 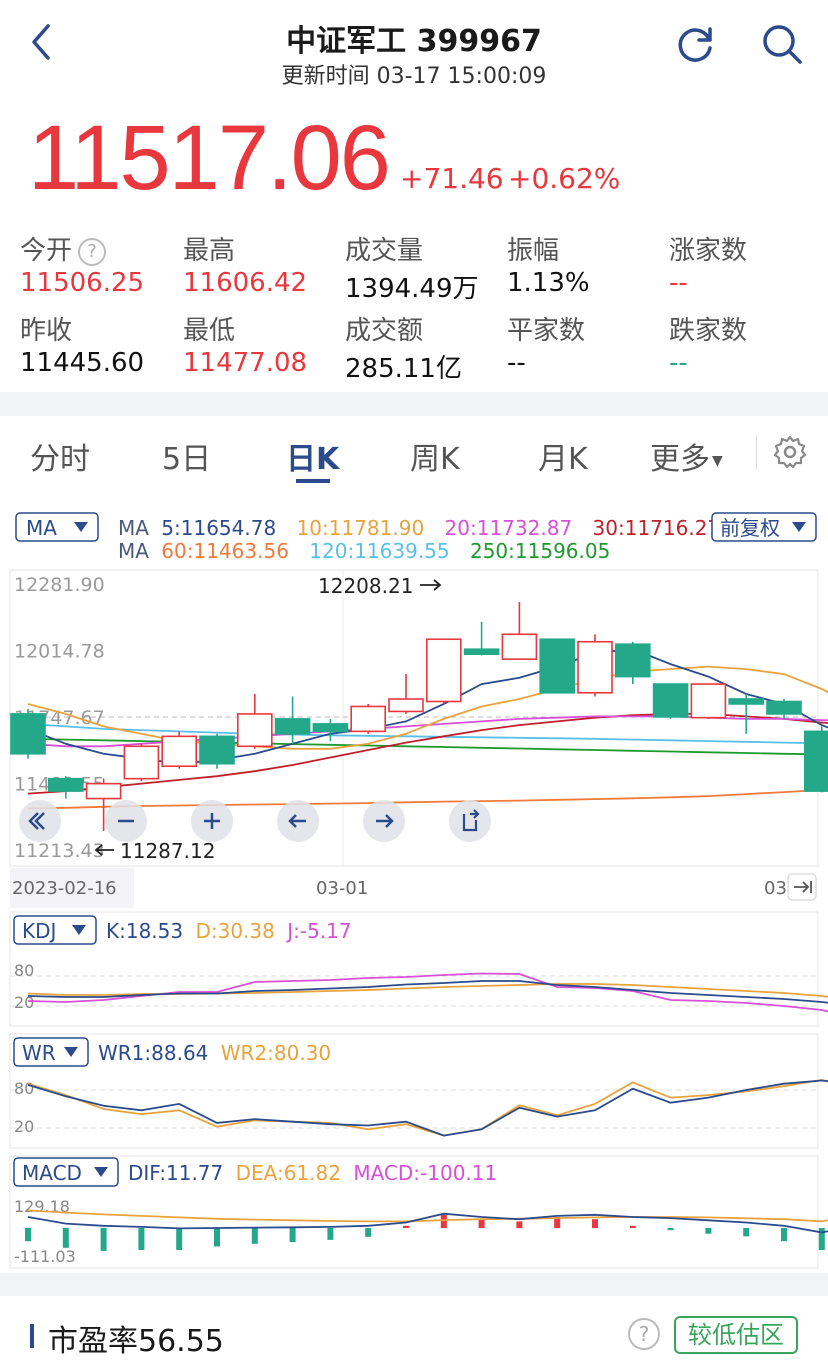 What do you see at coordinates (40, 821) in the screenshot?
I see `jump-start-button` at bounding box center [40, 821].